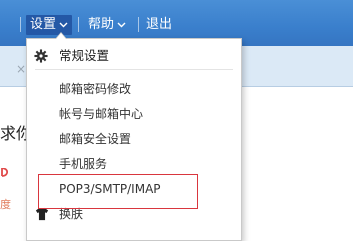  Describe the element at coordinates (101, 114) in the screenshot. I see `menu-item-account-center: 帐号与邮箱中心` at that location.